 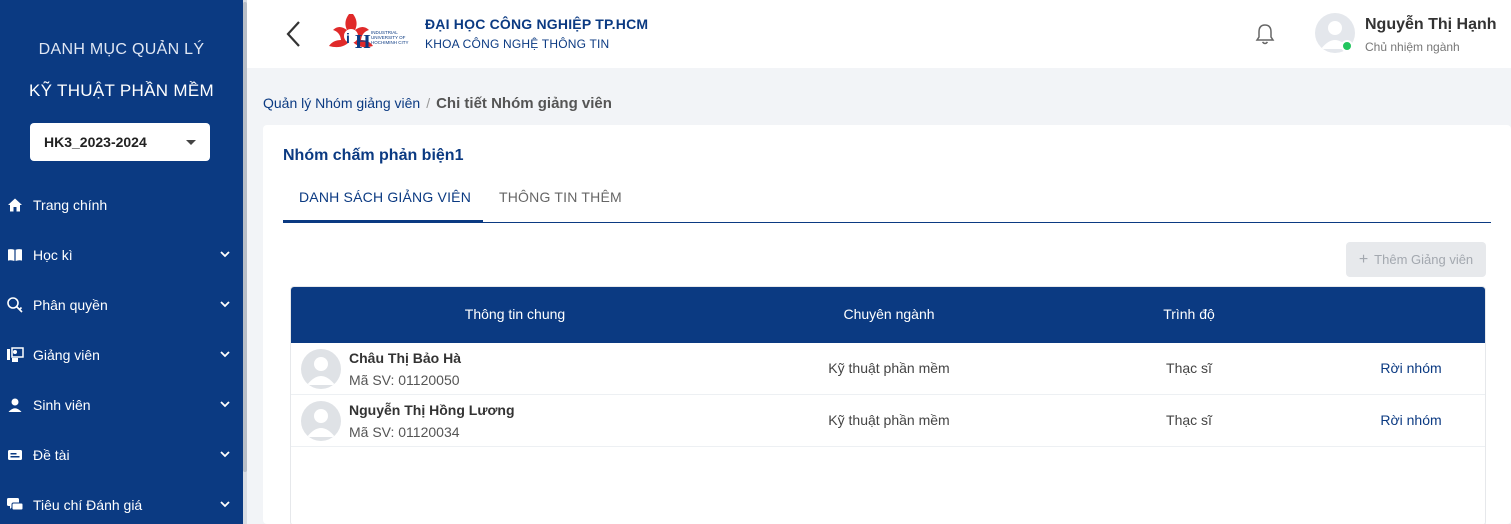 What do you see at coordinates (432, 410) in the screenshot?
I see `lecturer-name: Nguyễn Thị Hồng Lương` at bounding box center [432, 410].